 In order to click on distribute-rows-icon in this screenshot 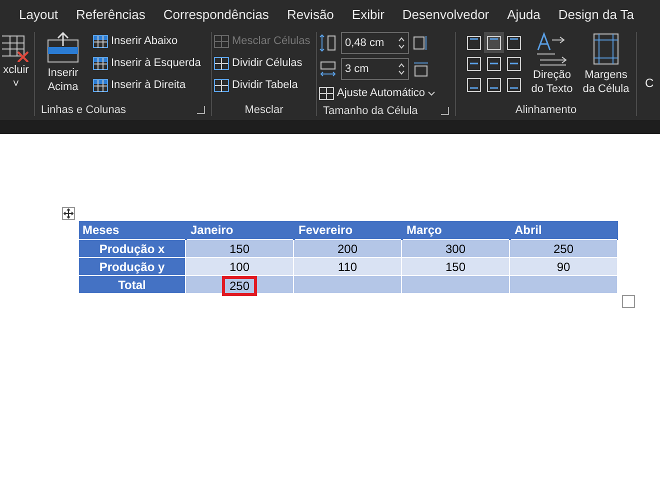, I will do `click(421, 43)`.